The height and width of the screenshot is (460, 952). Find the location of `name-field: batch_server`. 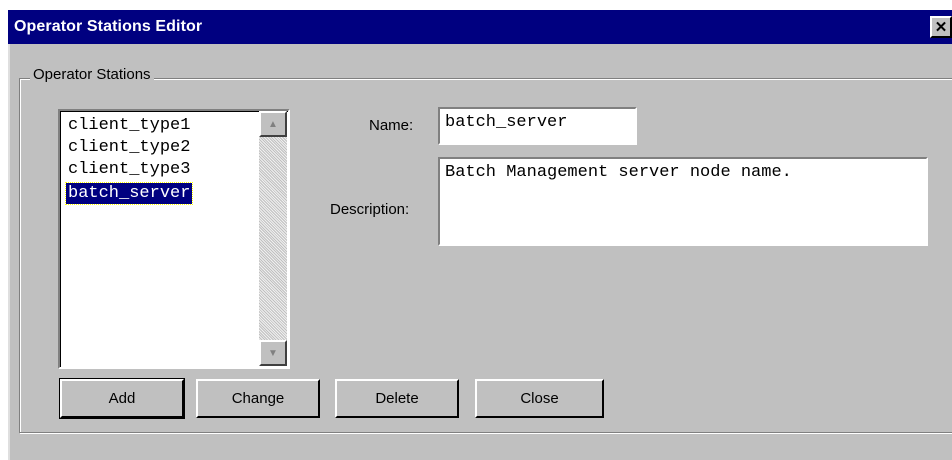

name-field: batch_server is located at coordinates (537, 126).